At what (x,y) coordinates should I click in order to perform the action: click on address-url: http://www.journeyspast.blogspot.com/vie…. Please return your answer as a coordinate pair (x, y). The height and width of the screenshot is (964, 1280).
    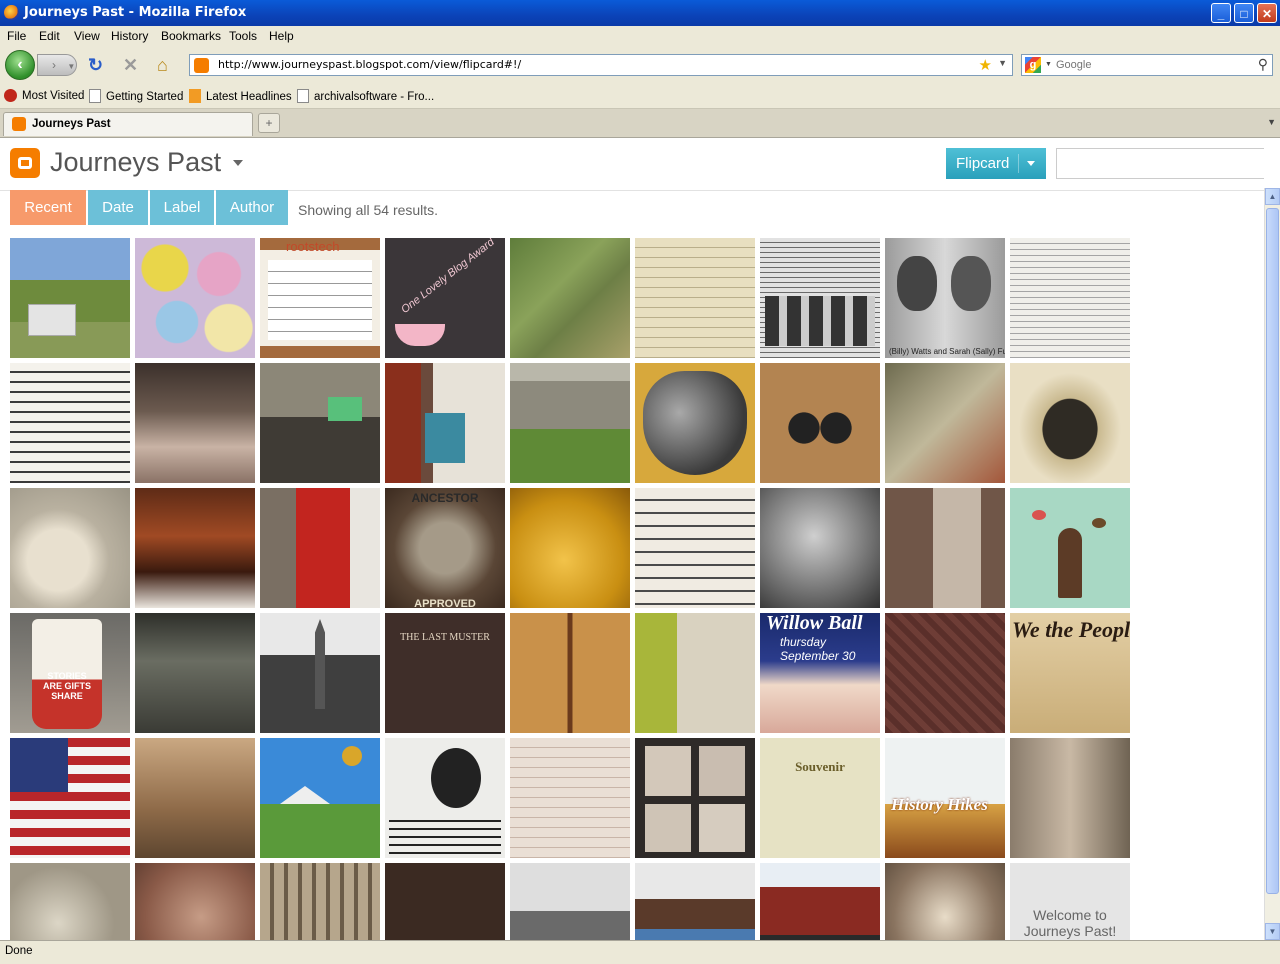
    Looking at the image, I should click on (369, 64).